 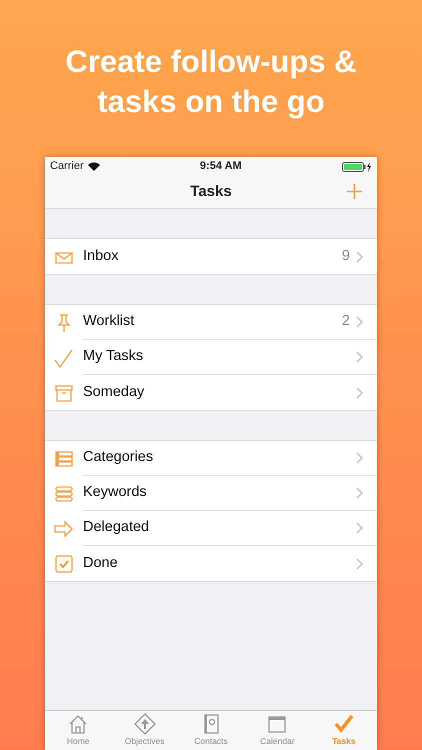 What do you see at coordinates (145, 724) in the screenshot?
I see `diamond-icon` at bounding box center [145, 724].